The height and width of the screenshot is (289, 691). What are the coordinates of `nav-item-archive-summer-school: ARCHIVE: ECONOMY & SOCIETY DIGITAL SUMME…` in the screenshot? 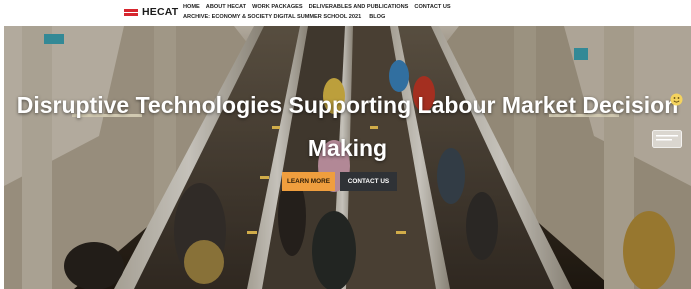 It's located at (272, 17).